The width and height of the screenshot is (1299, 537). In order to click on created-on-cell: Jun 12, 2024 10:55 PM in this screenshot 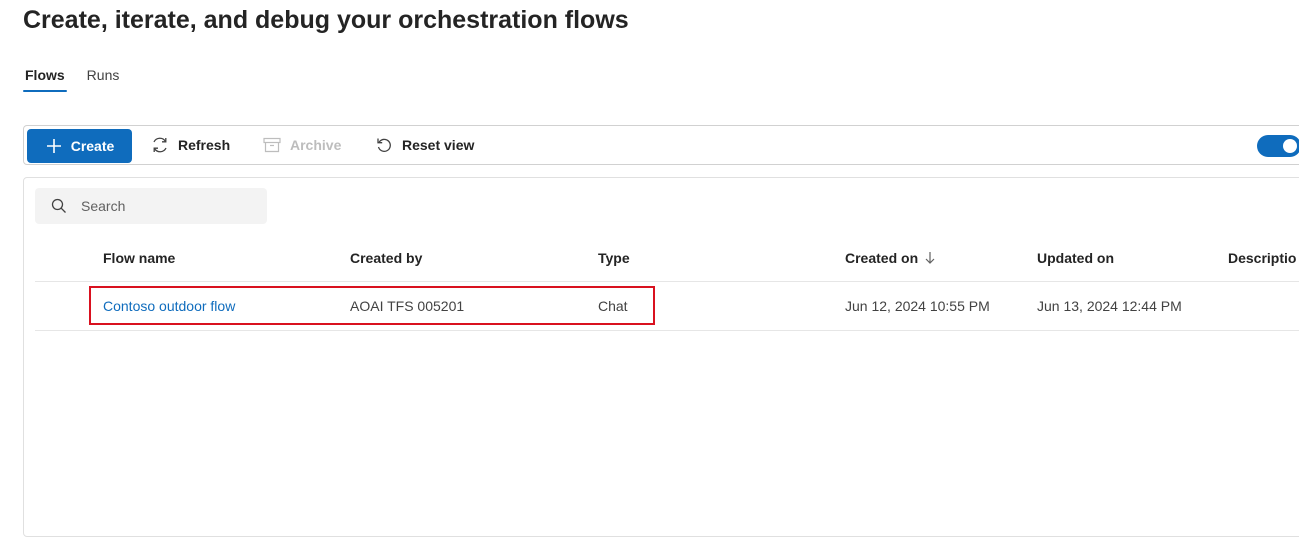, I will do `click(917, 306)`.